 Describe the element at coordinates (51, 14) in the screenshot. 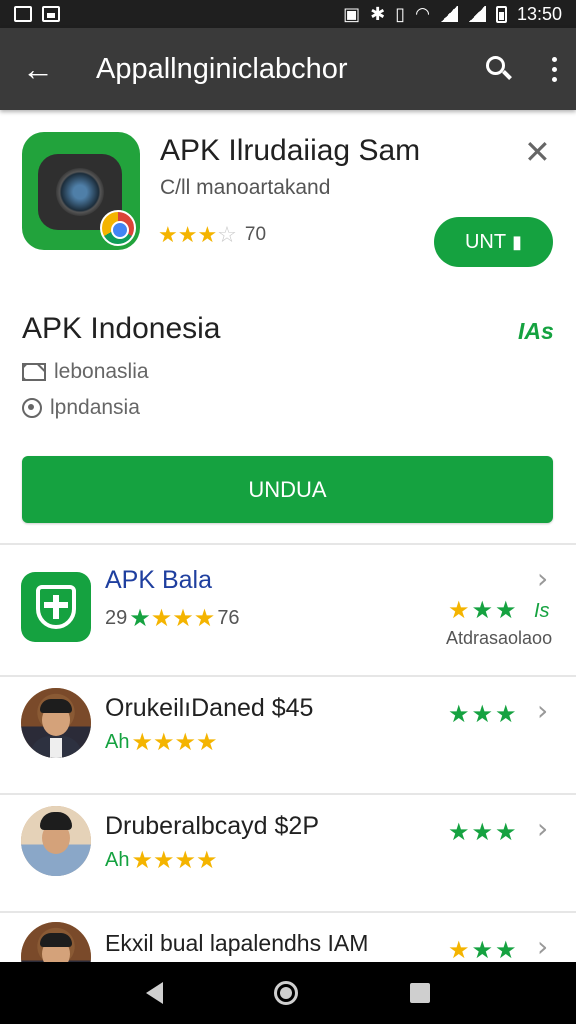

I see `image-icon` at that location.